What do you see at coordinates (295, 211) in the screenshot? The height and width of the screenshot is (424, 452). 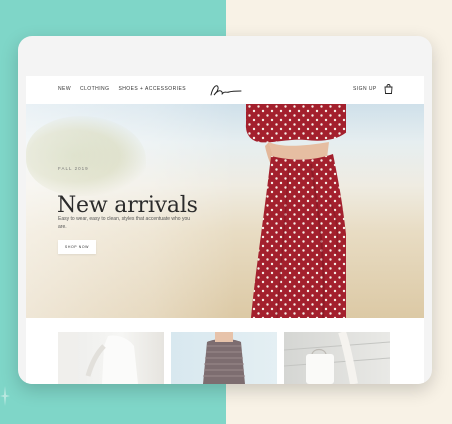 I see `model-red-polka-dot-dress-image` at bounding box center [295, 211].